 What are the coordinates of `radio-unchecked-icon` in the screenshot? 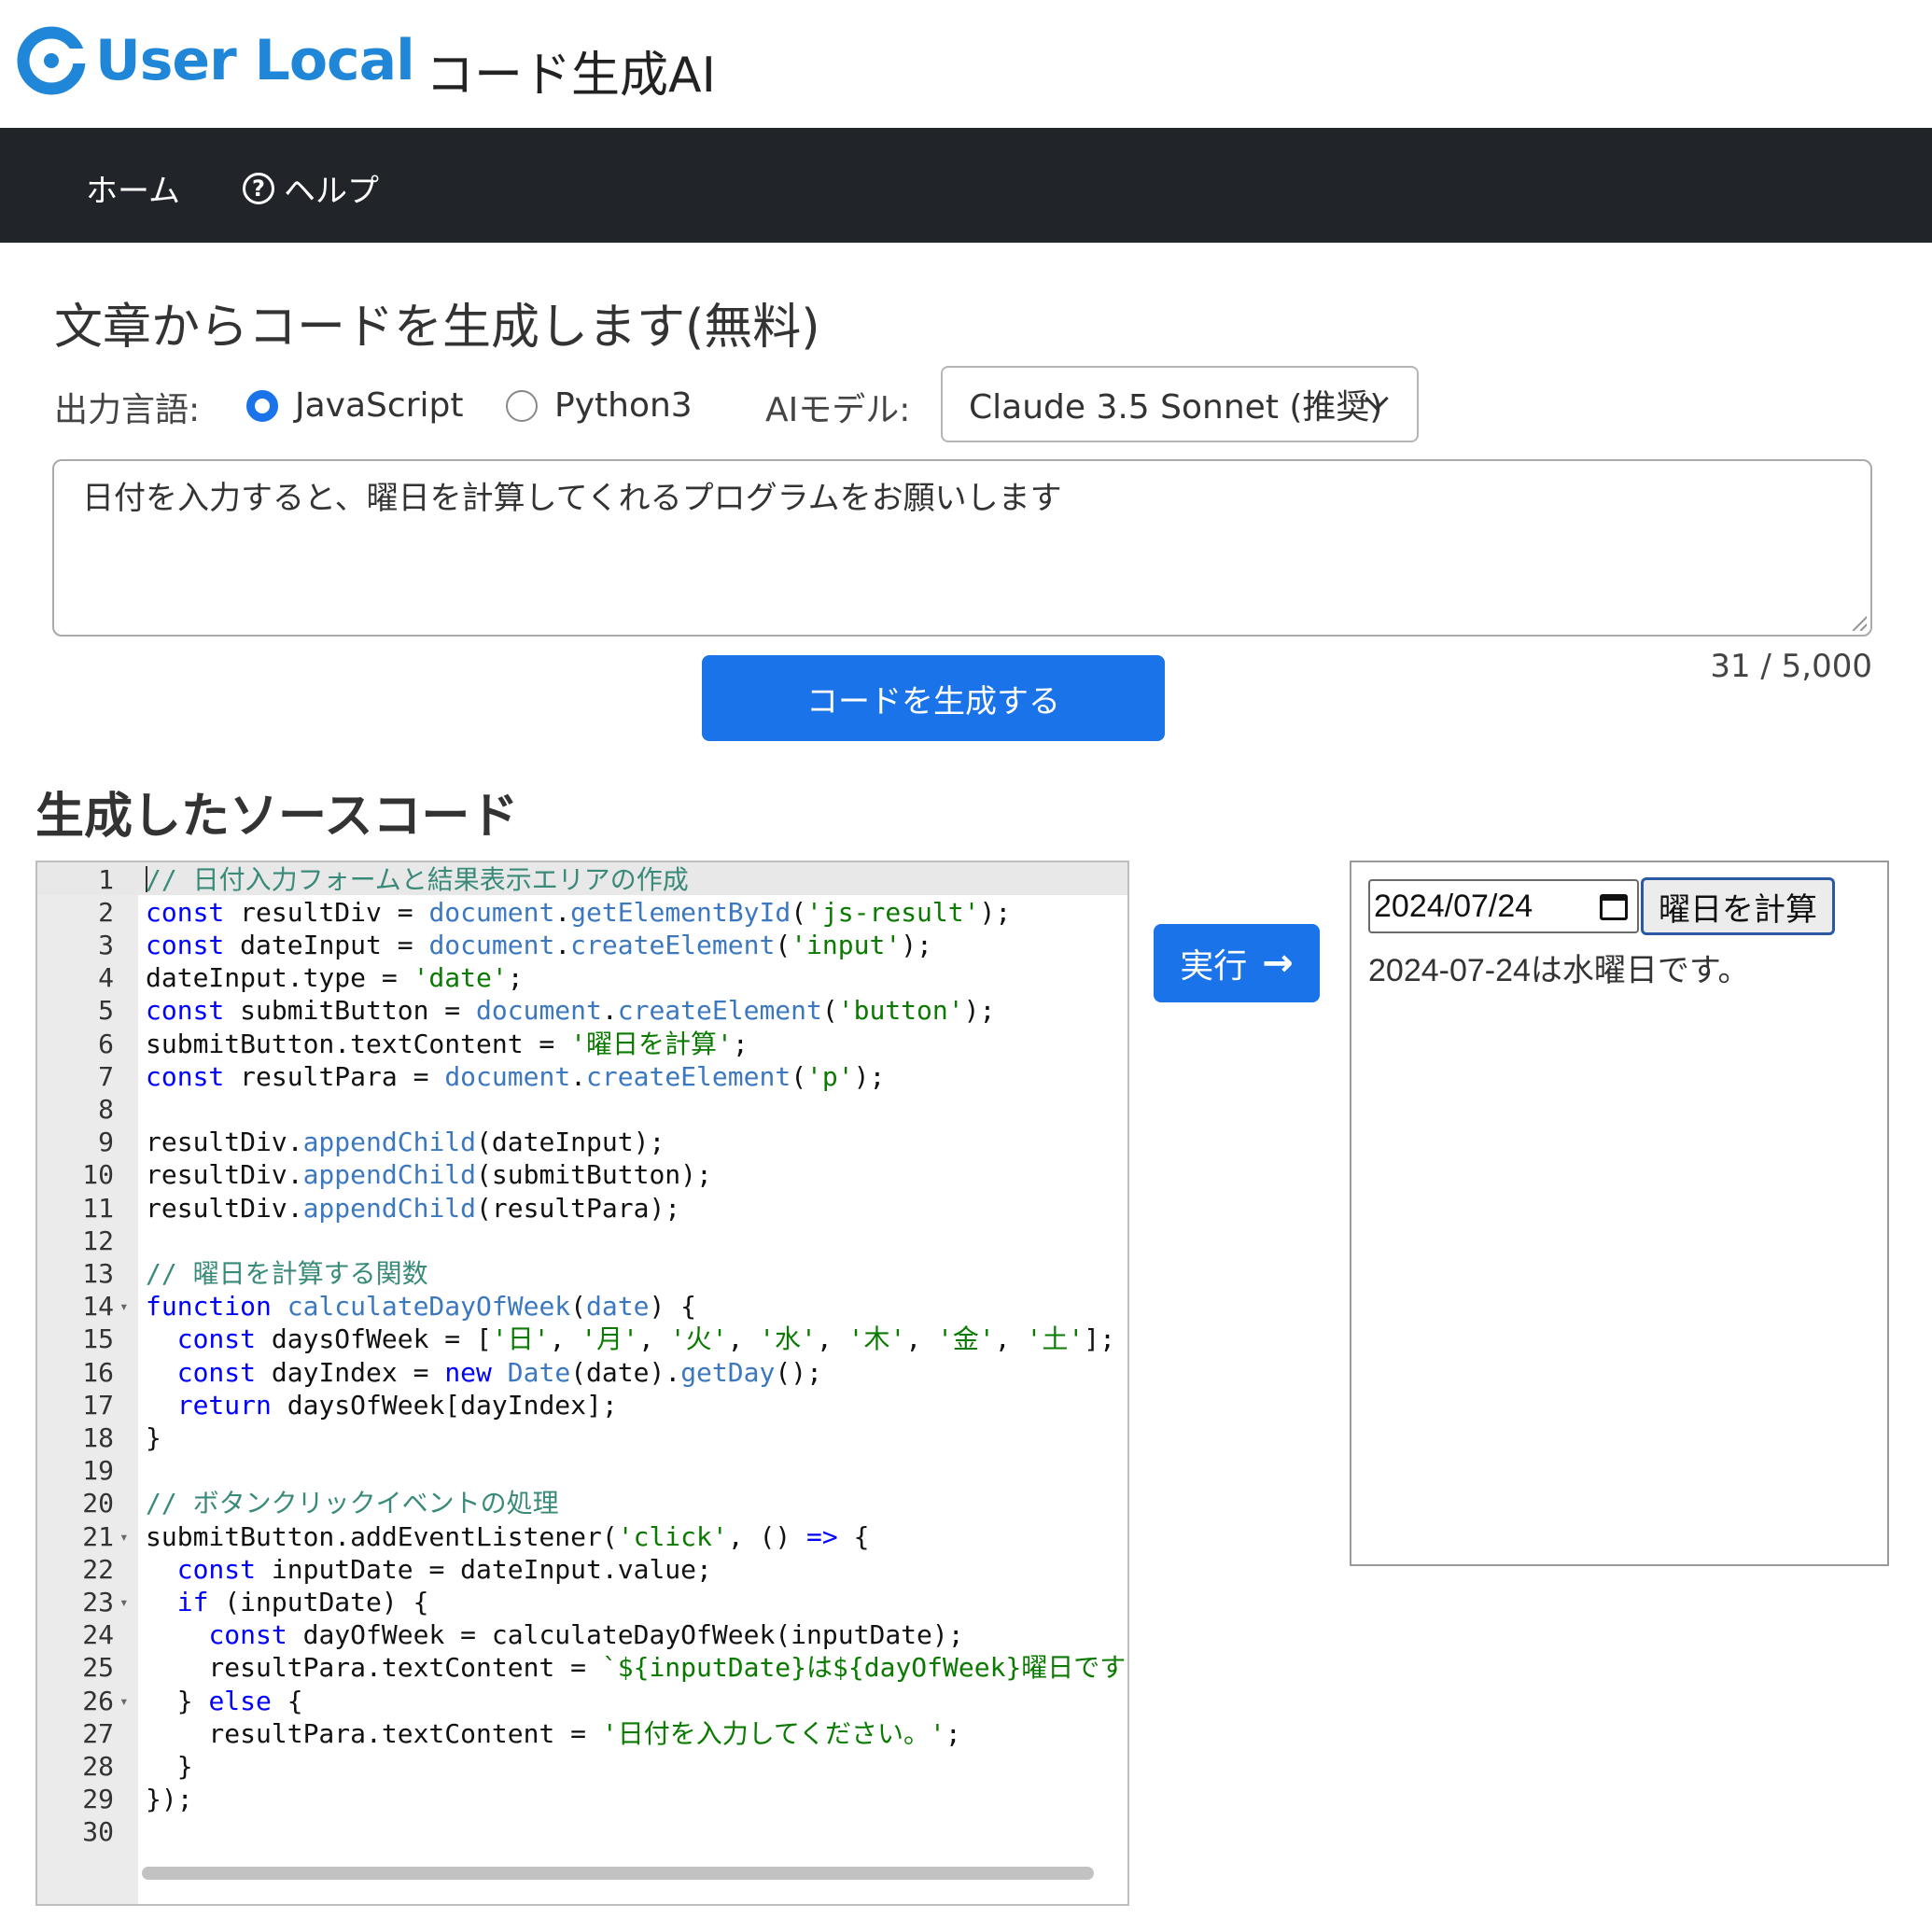 It's located at (522, 405).